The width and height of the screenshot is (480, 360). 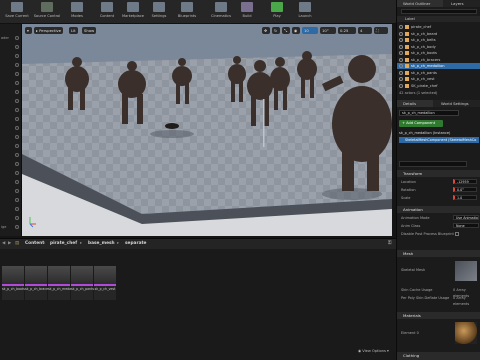 What do you see at coordinates (438, 60) in the screenshot?
I see `outliner-row: sk_p_ch_bracers` at bounding box center [438, 60].